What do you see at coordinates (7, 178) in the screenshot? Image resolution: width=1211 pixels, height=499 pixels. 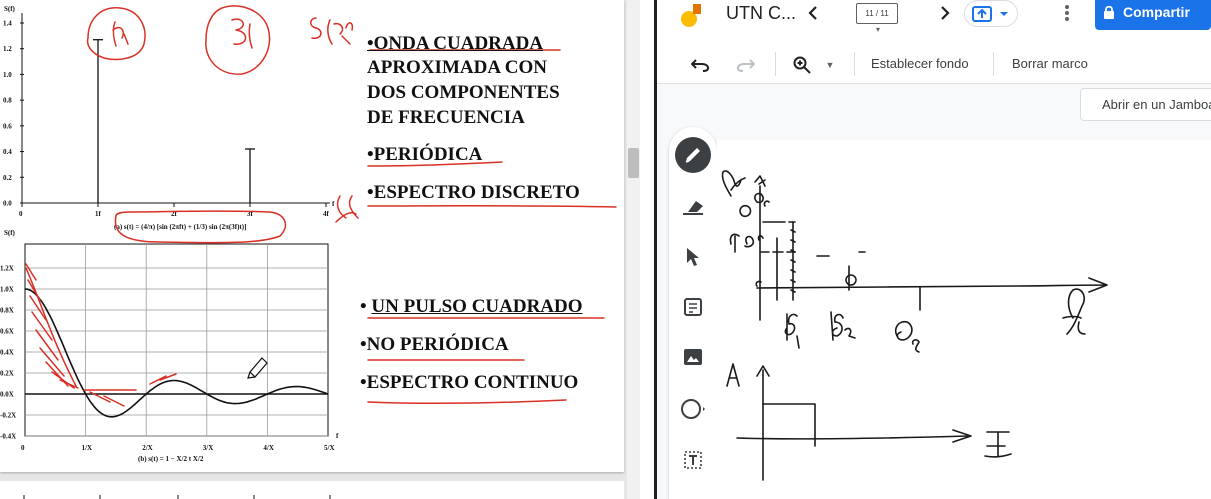 I see `upper-y-tick-label: 0.2` at bounding box center [7, 178].